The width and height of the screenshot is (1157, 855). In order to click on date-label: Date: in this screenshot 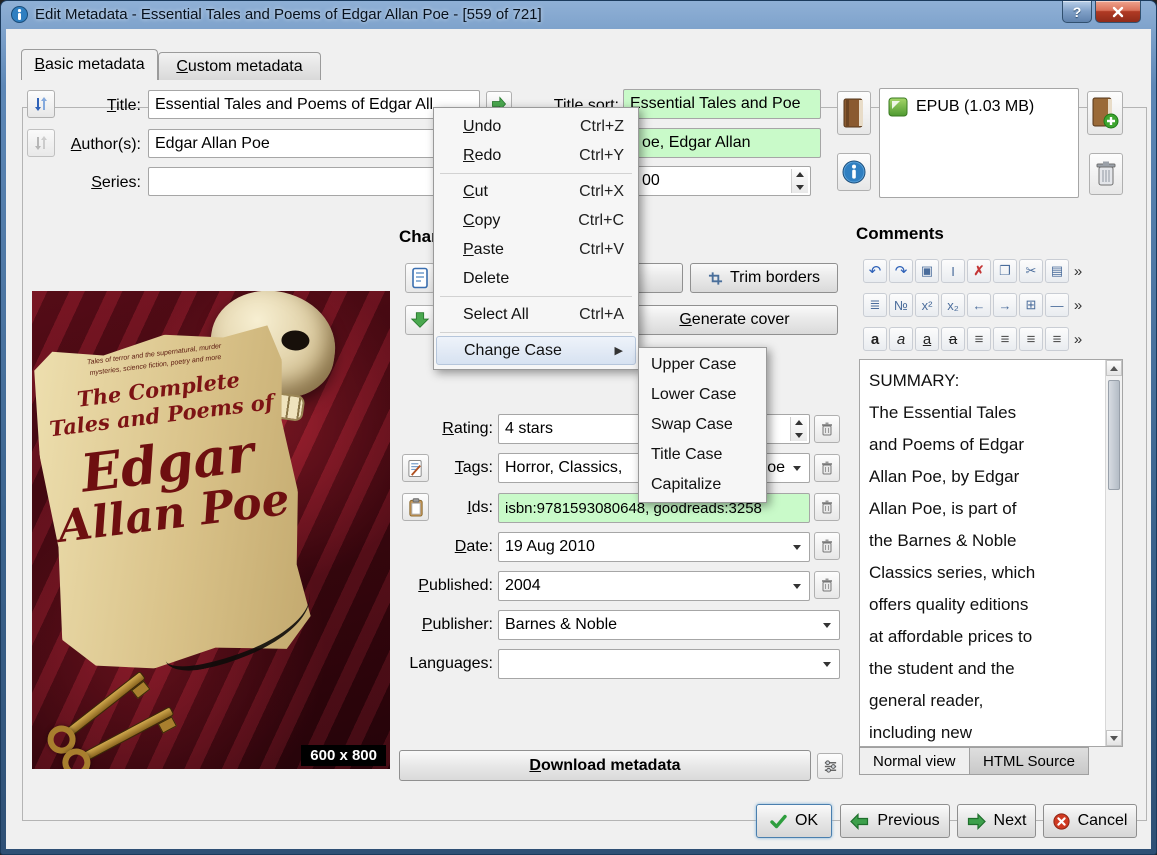, I will do `click(473, 546)`.